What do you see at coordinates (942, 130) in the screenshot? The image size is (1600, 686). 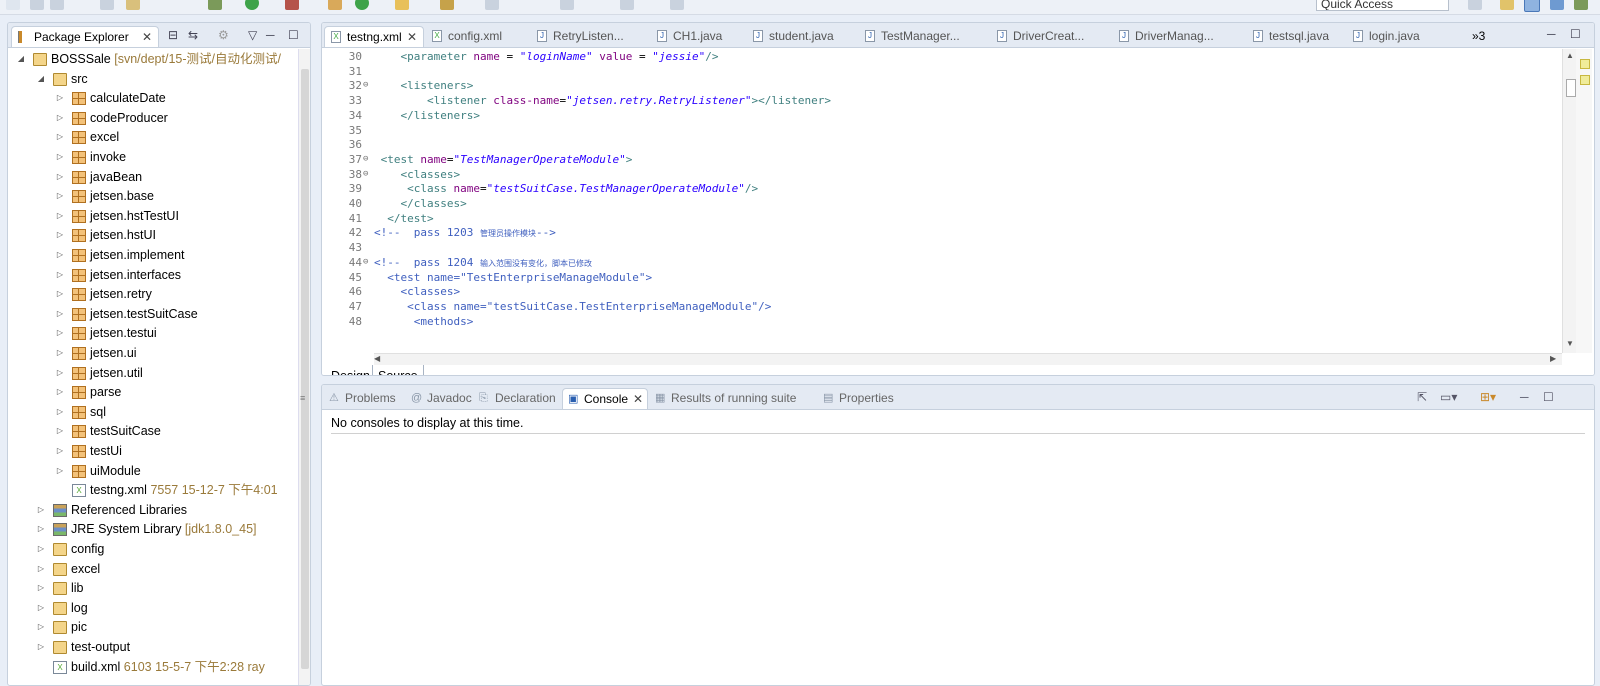 I see `code-line: 35` at bounding box center [942, 130].